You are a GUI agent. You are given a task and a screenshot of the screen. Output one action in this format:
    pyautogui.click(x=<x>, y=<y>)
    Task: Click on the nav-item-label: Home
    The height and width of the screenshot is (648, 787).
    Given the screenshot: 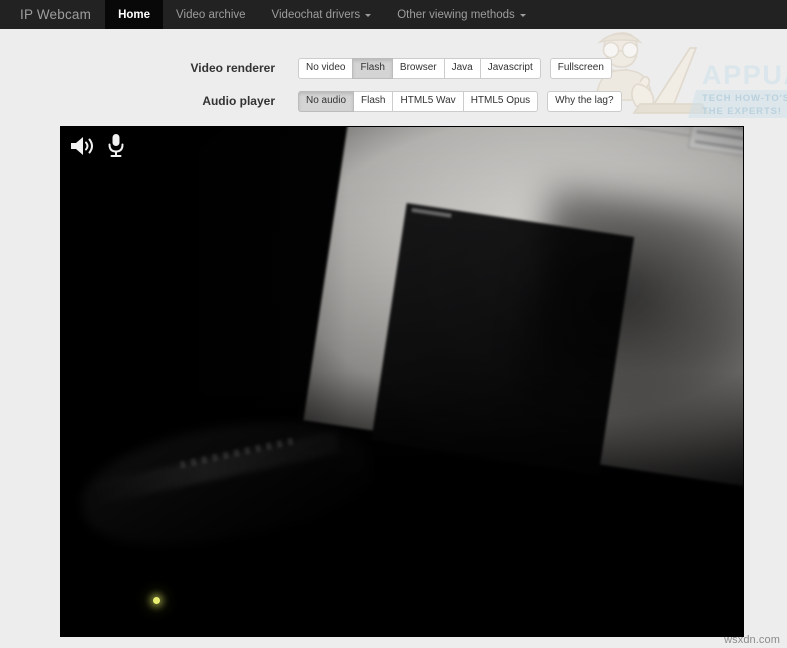 What is the action you would take?
    pyautogui.click(x=134, y=14)
    